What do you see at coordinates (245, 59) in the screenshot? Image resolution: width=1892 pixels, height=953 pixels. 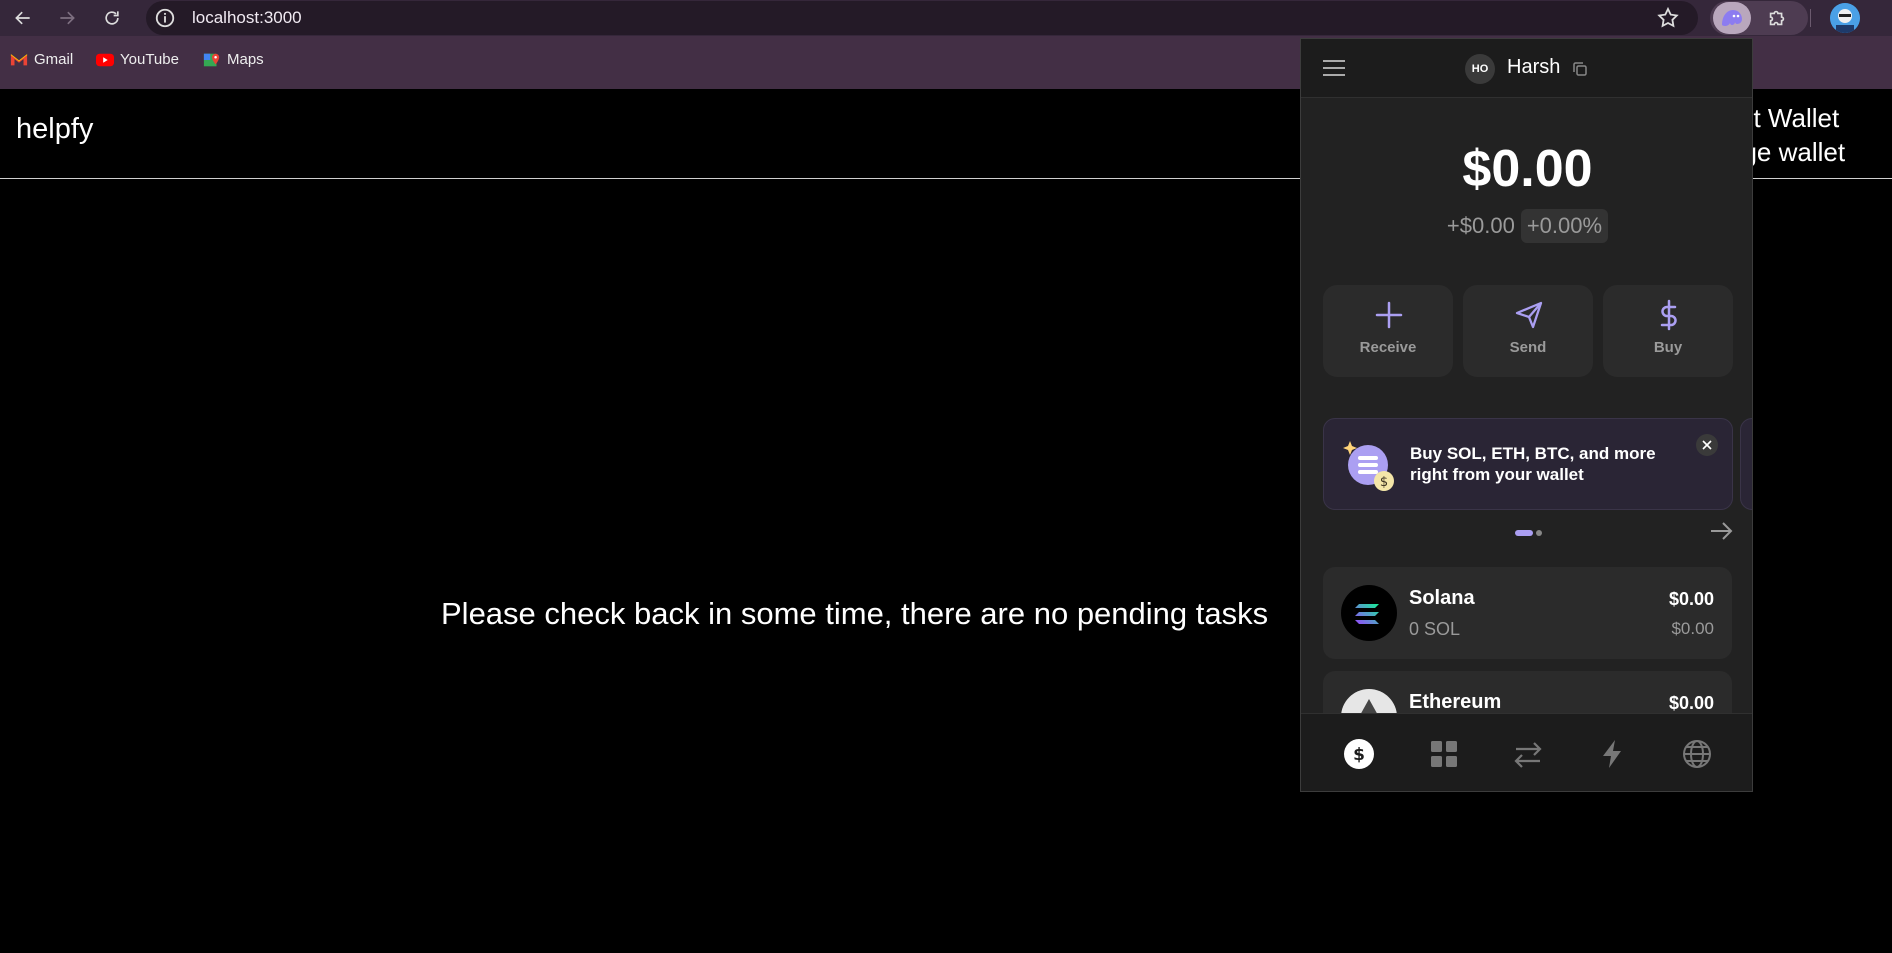 I see `bookmark-maps-label: Maps` at bounding box center [245, 59].